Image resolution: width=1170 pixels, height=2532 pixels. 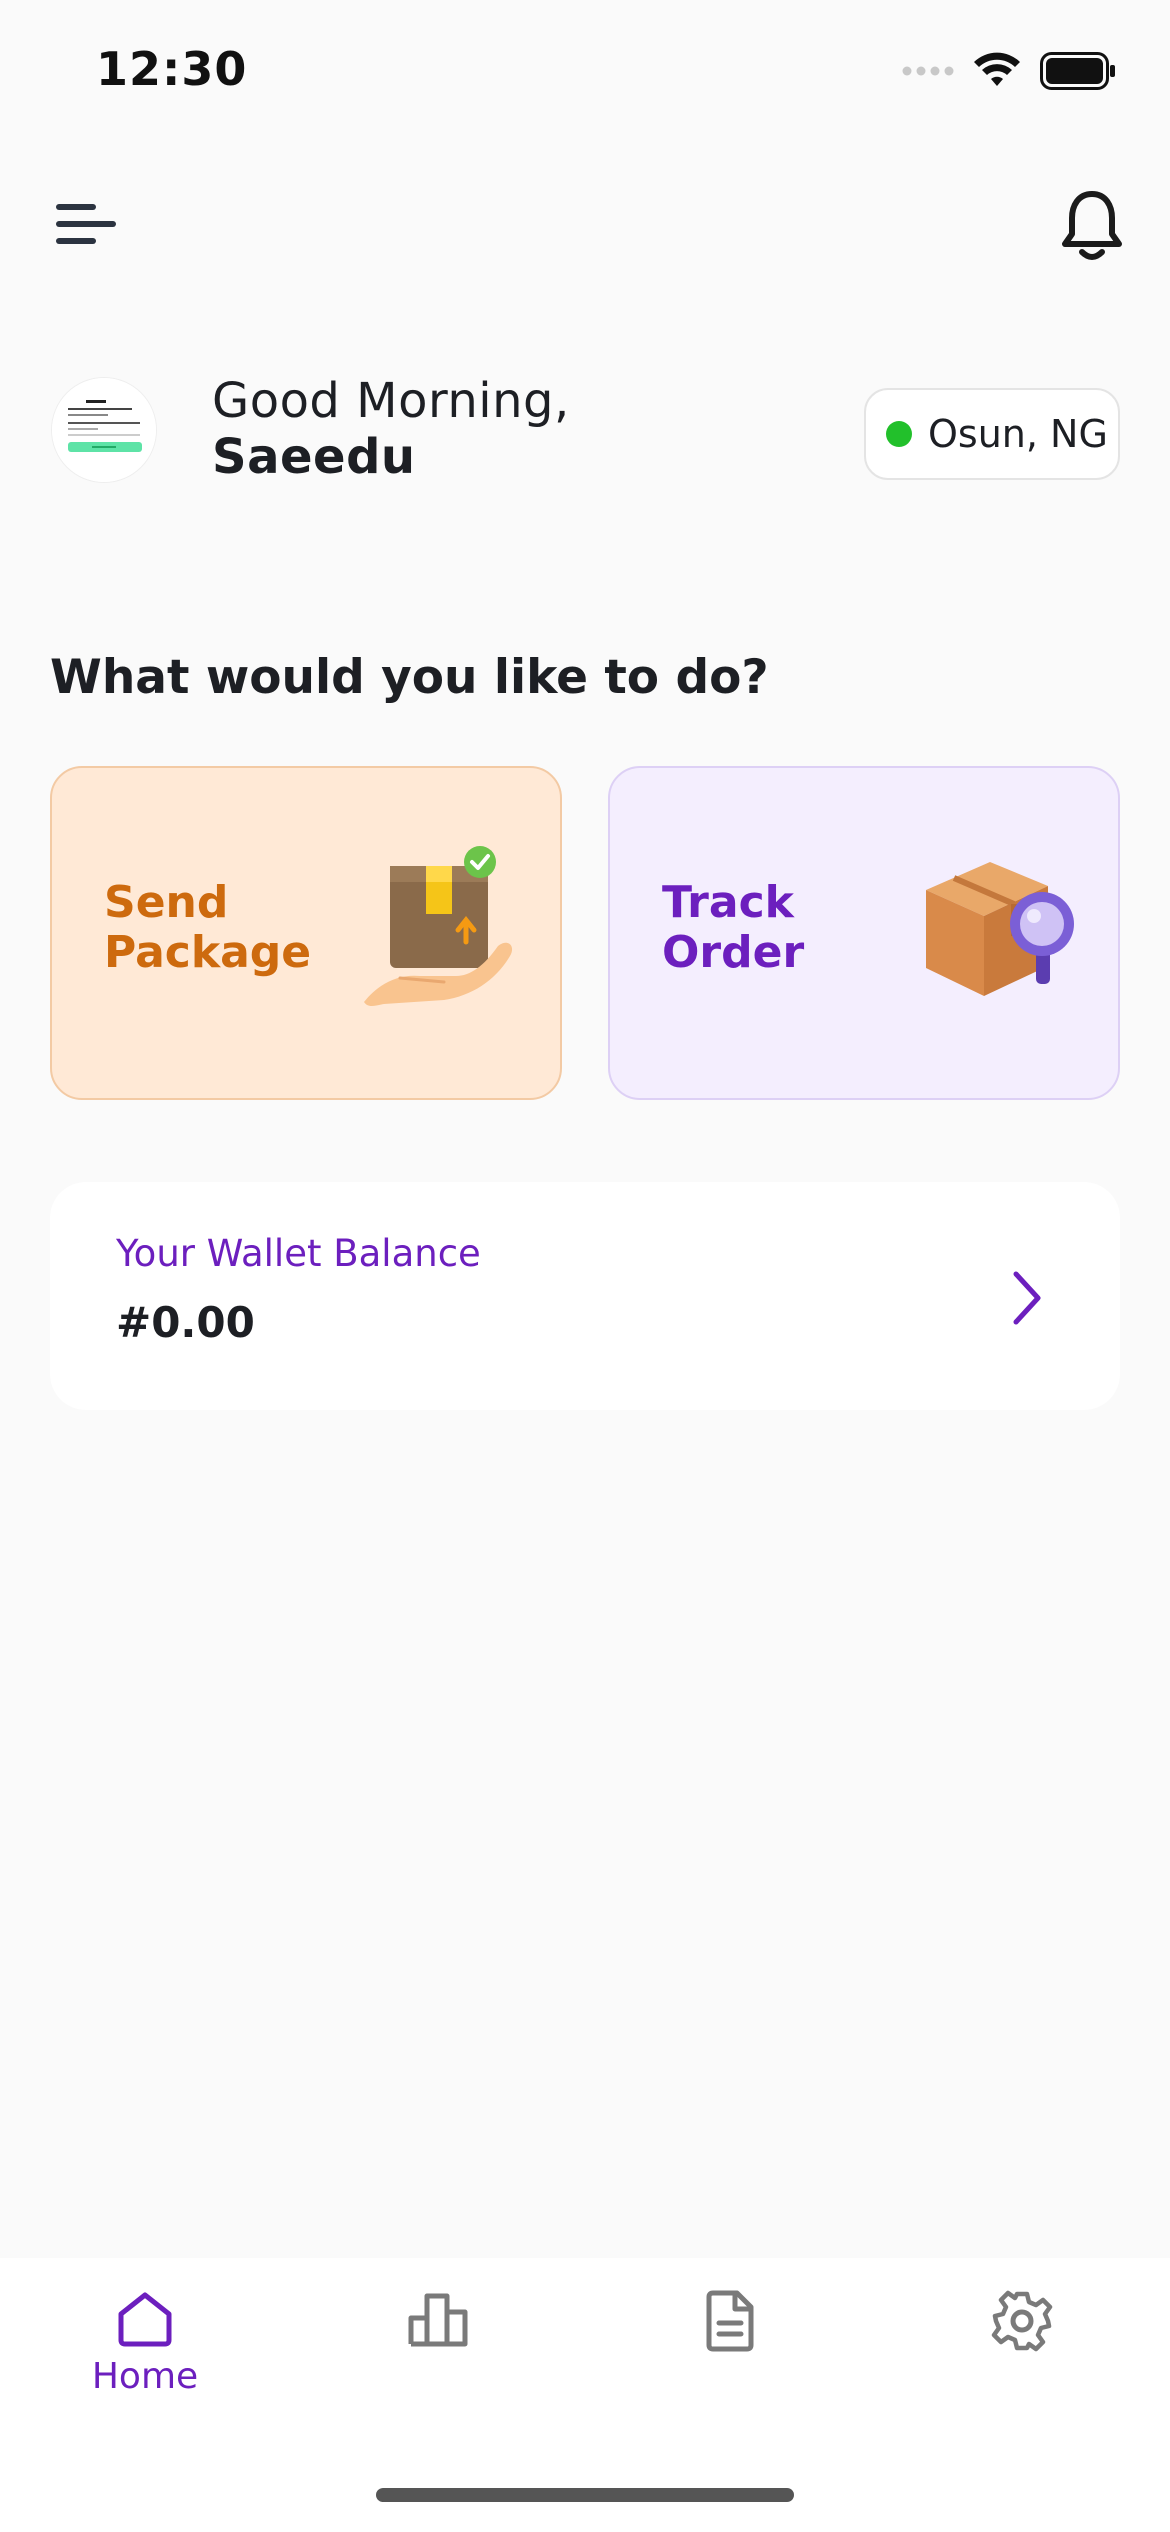 What do you see at coordinates (391, 401) in the screenshot?
I see `greeting-text: Good Morning,` at bounding box center [391, 401].